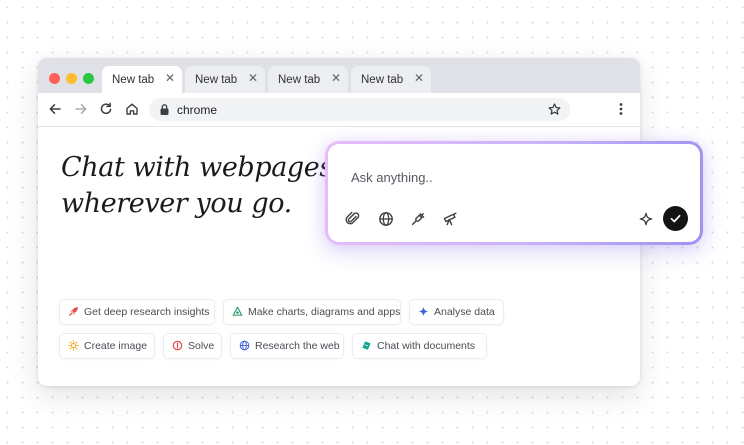 The width and height of the screenshot is (744, 445). Describe the element at coordinates (132, 109) in the screenshot. I see `home-icon` at that location.